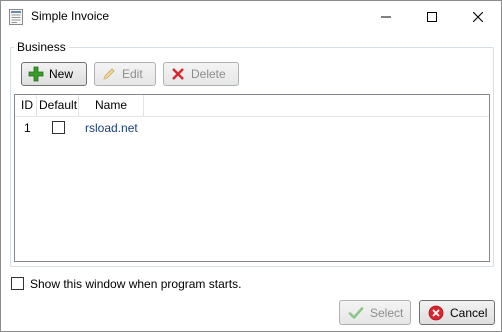  Describe the element at coordinates (251, 16) in the screenshot. I see `title-bar: Simple Invoice` at that location.